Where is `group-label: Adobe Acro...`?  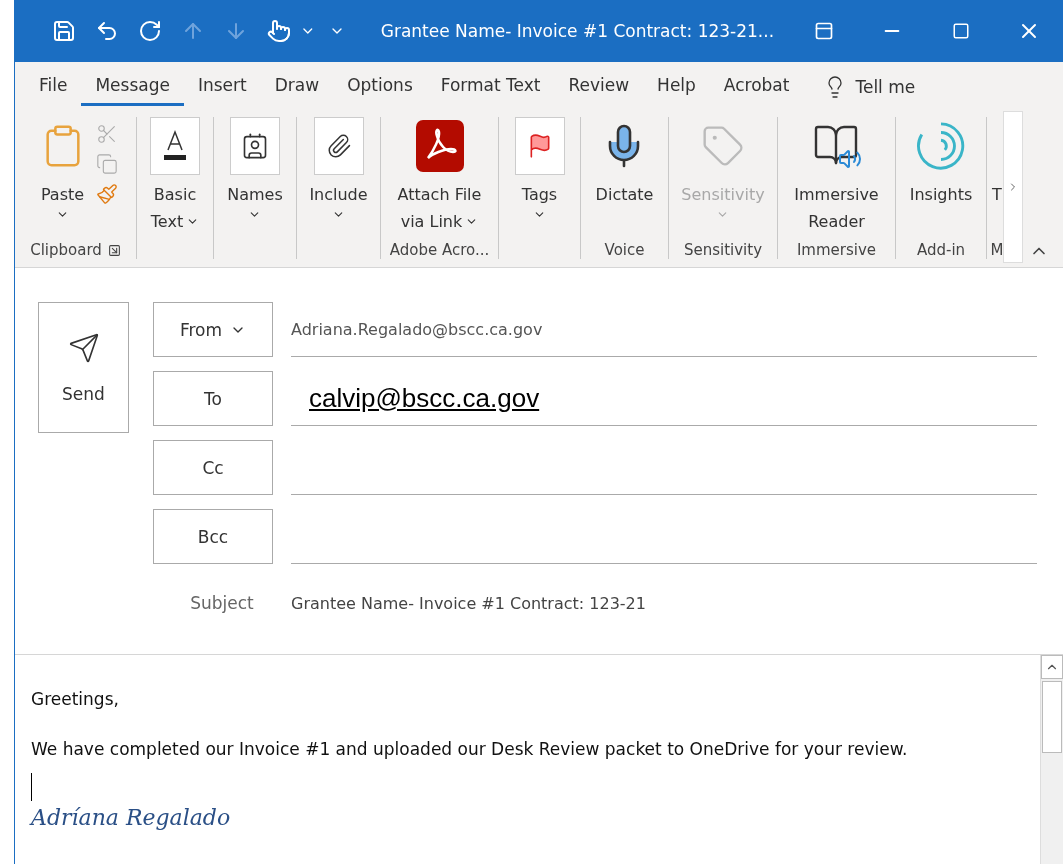
group-label: Adobe Acro... is located at coordinates (439, 250).